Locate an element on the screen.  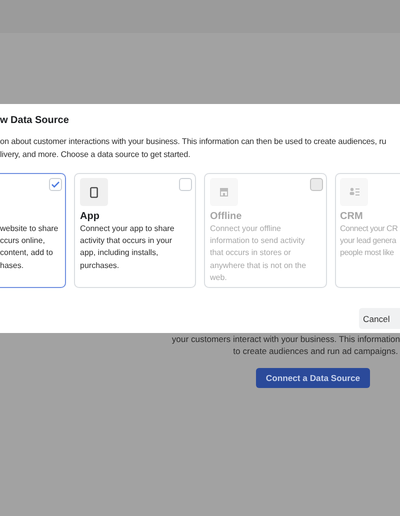
connect-data-source-button: Connect a Data Source is located at coordinates (313, 378).